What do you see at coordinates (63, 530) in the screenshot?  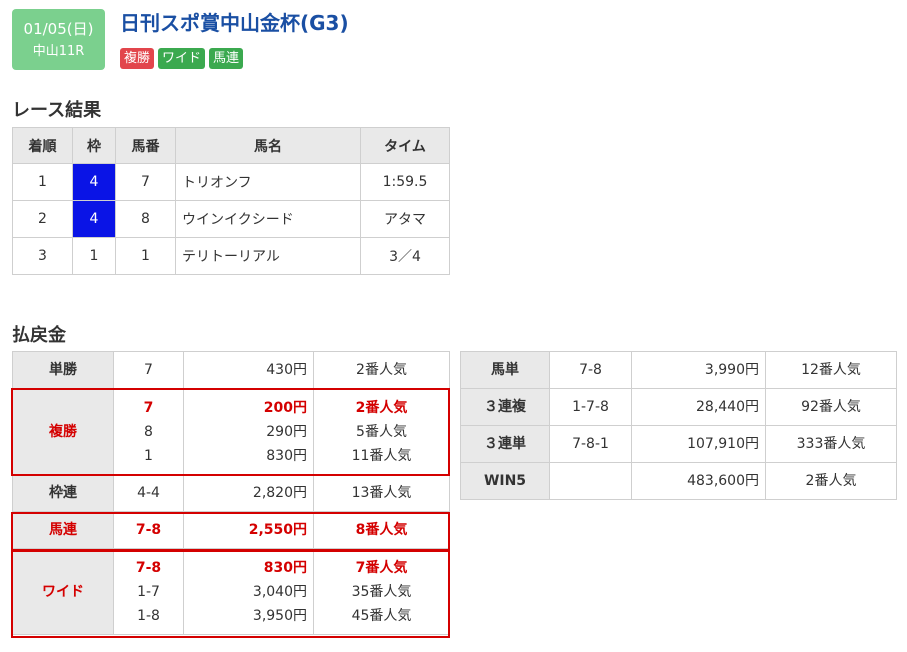 I see `bet-type-label: 馬連` at bounding box center [63, 530].